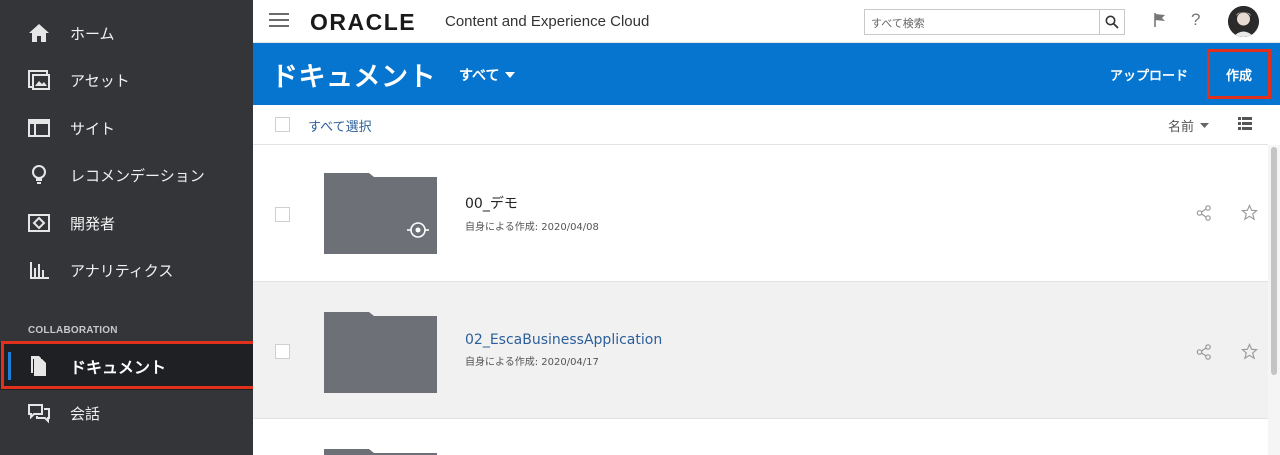 The height and width of the screenshot is (455, 1280). I want to click on sidebar-item-recommendations: レコメンデーション, so click(126, 175).